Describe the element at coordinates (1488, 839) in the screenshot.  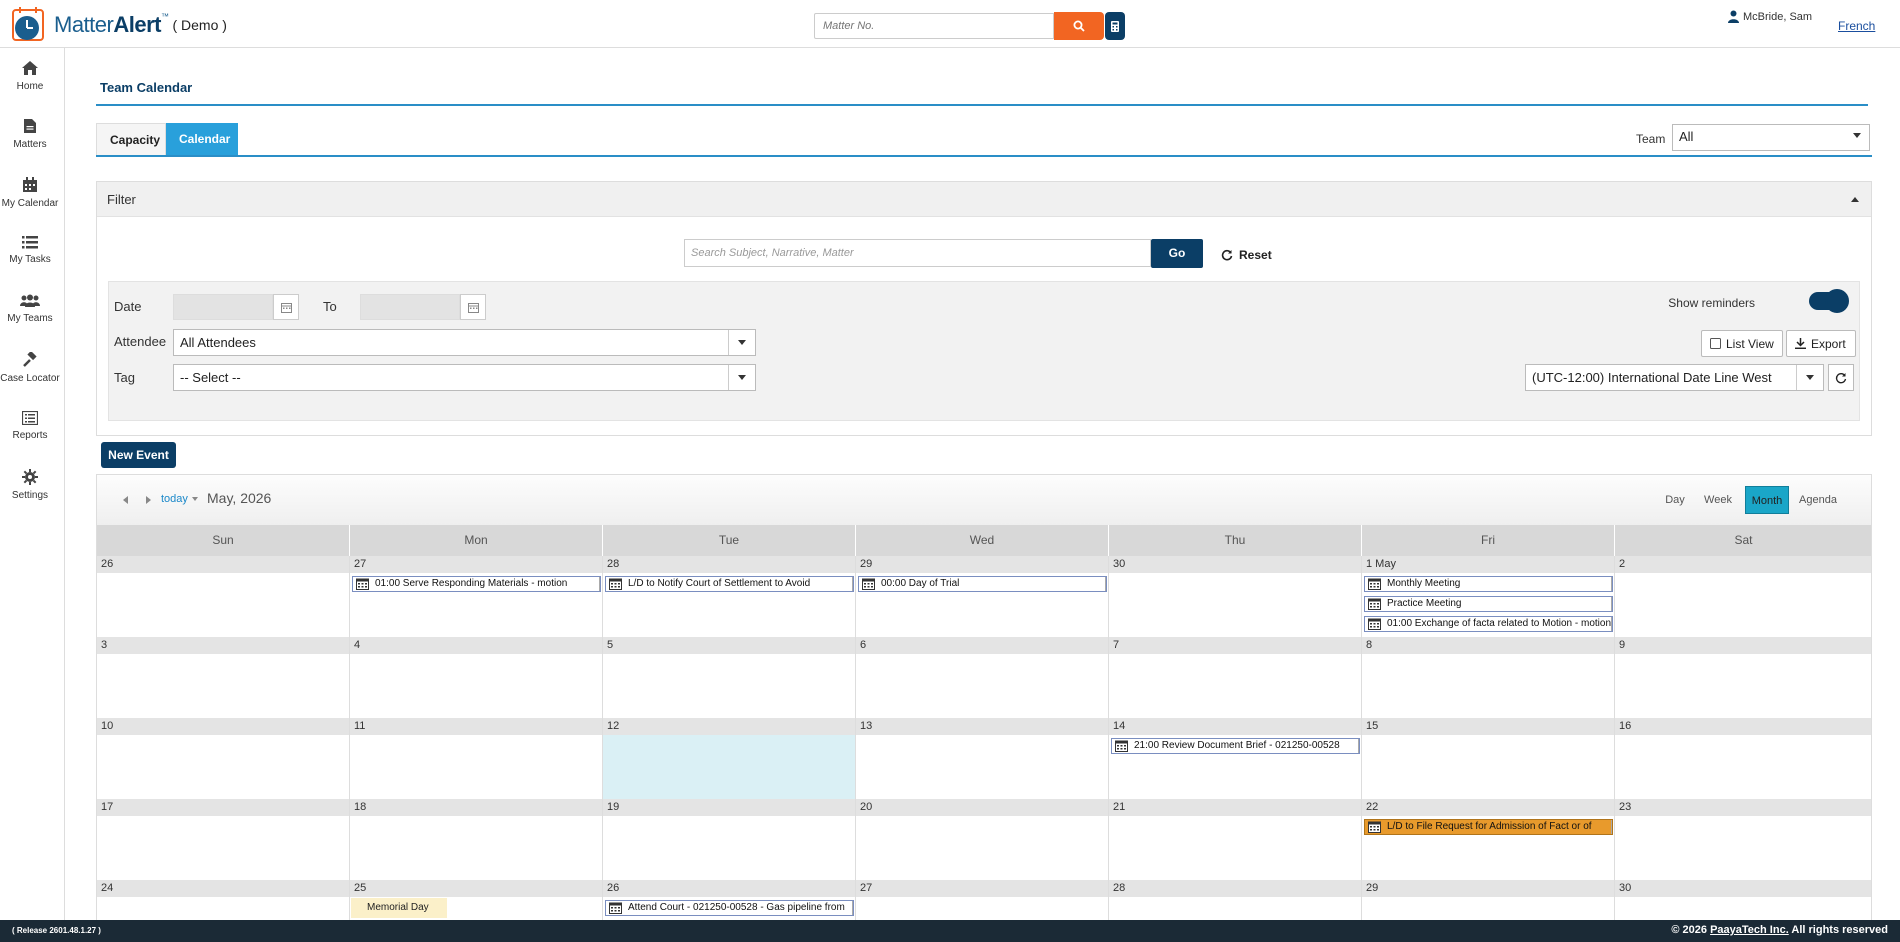
I see `day-cell: 22` at that location.